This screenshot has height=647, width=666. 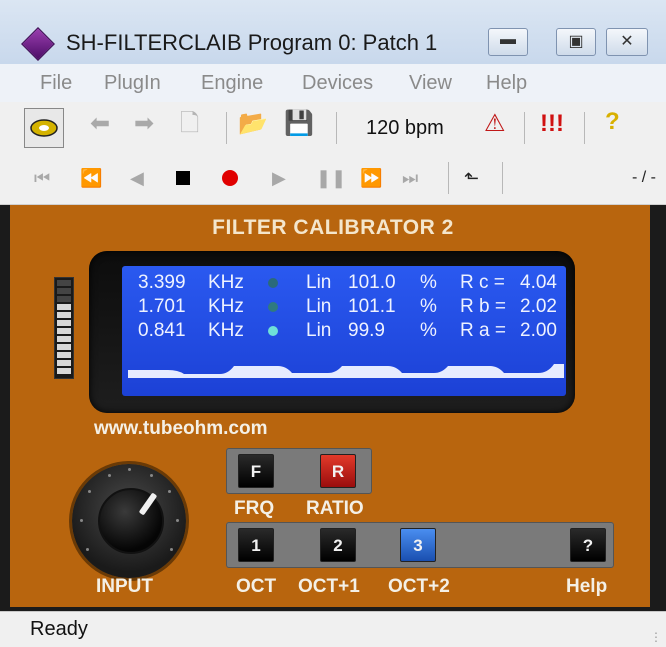 I want to click on row3-unit: KHz, so click(x=226, y=330).